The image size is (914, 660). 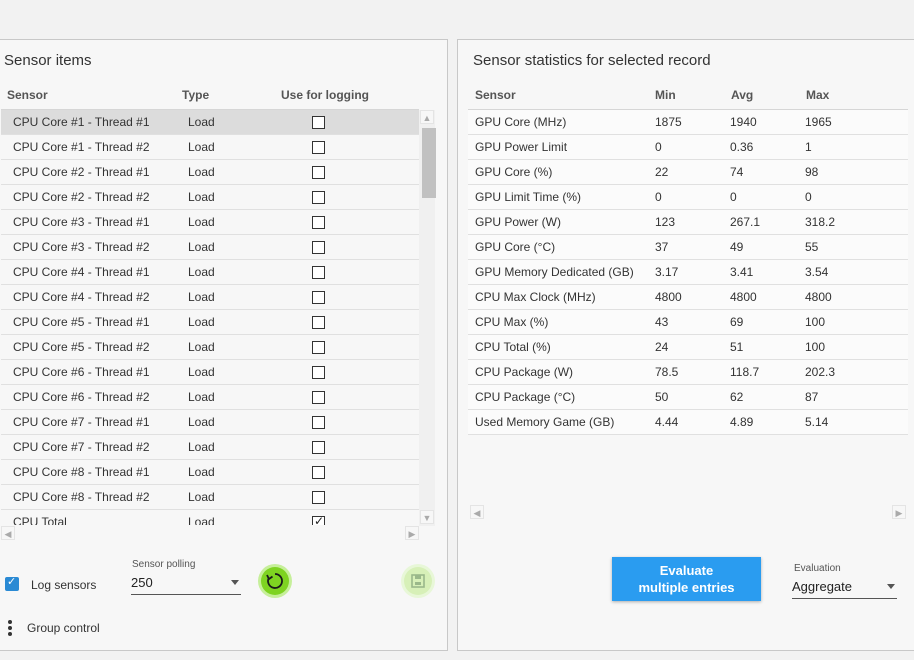 What do you see at coordinates (818, 297) in the screenshot?
I see `stat-max: 4800` at bounding box center [818, 297].